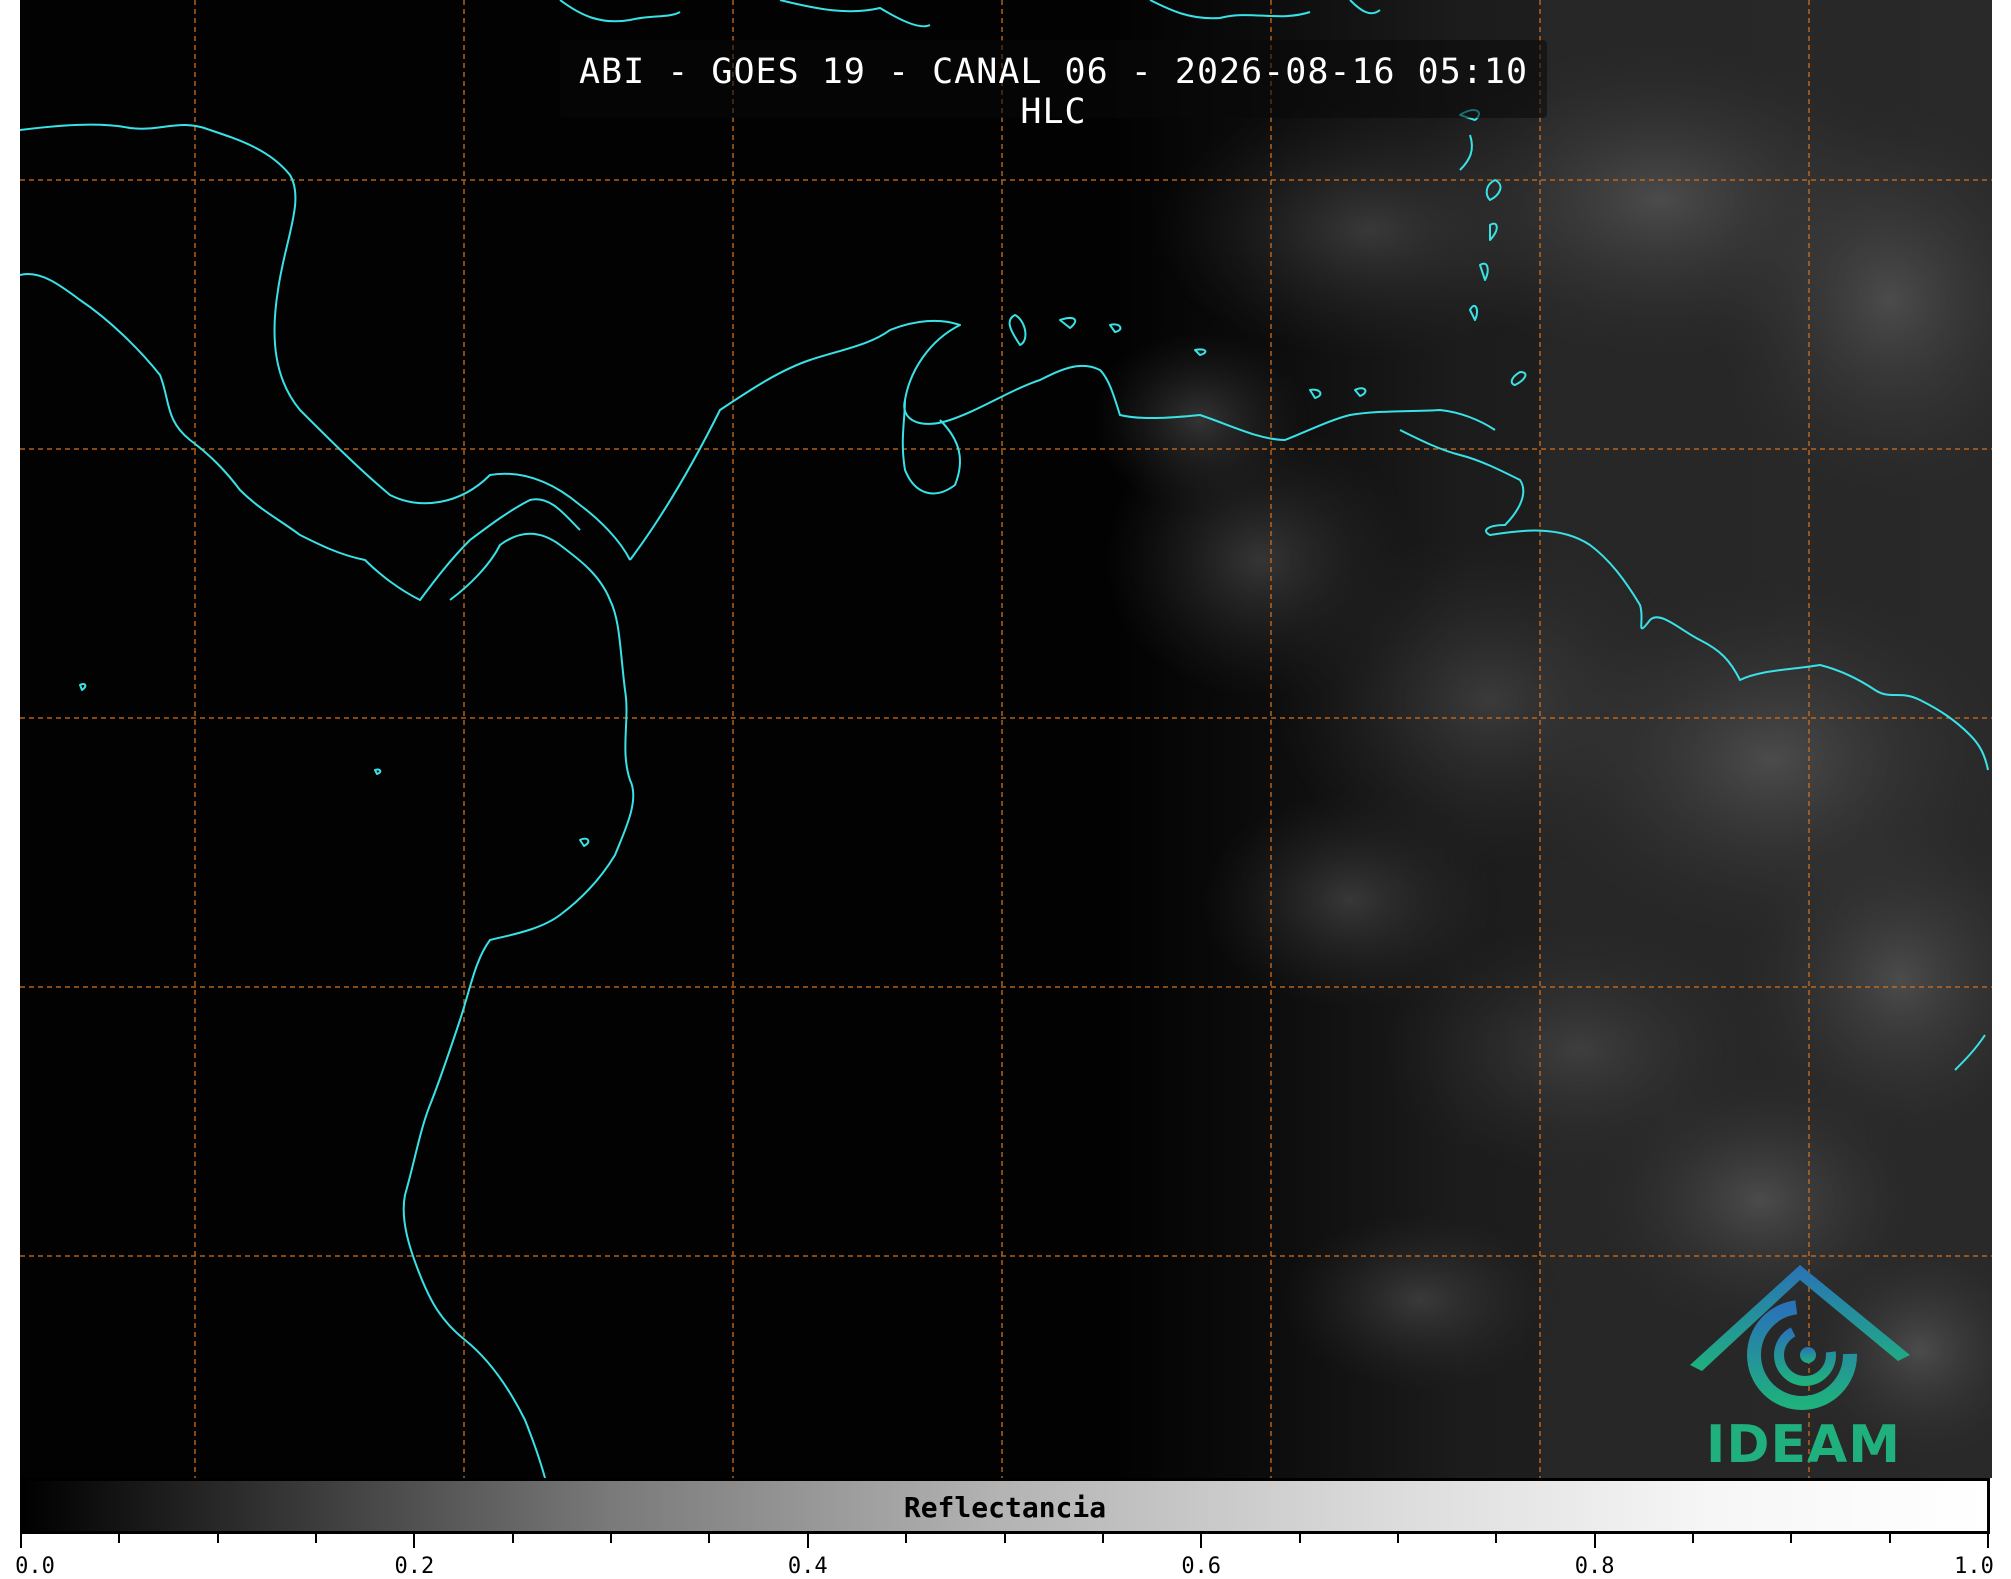  Describe the element at coordinates (807, 1566) in the screenshot. I see `colorbar-tick-label: 0.4` at that location.